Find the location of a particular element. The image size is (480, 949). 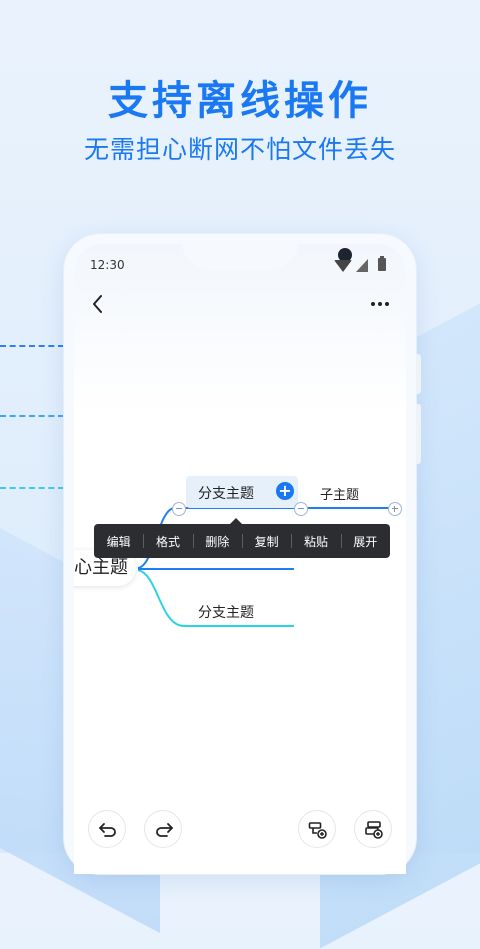

undo-icon is located at coordinates (107, 830).